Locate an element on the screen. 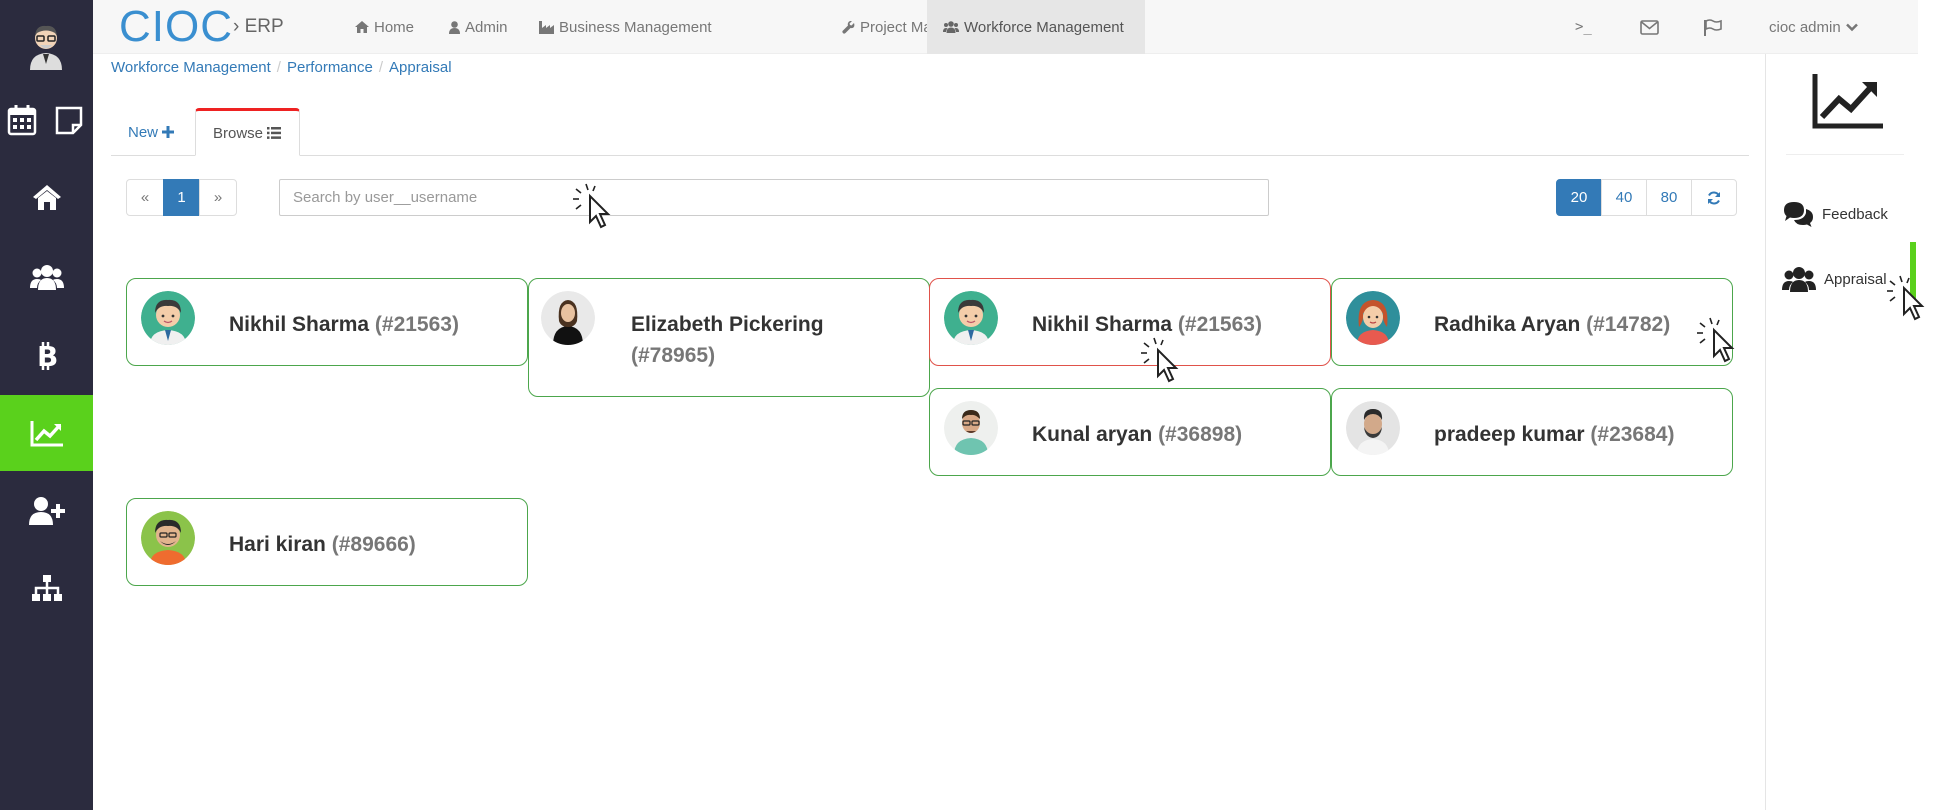 The width and height of the screenshot is (1938, 810). brand-logo: CIOC is located at coordinates (176, 27).